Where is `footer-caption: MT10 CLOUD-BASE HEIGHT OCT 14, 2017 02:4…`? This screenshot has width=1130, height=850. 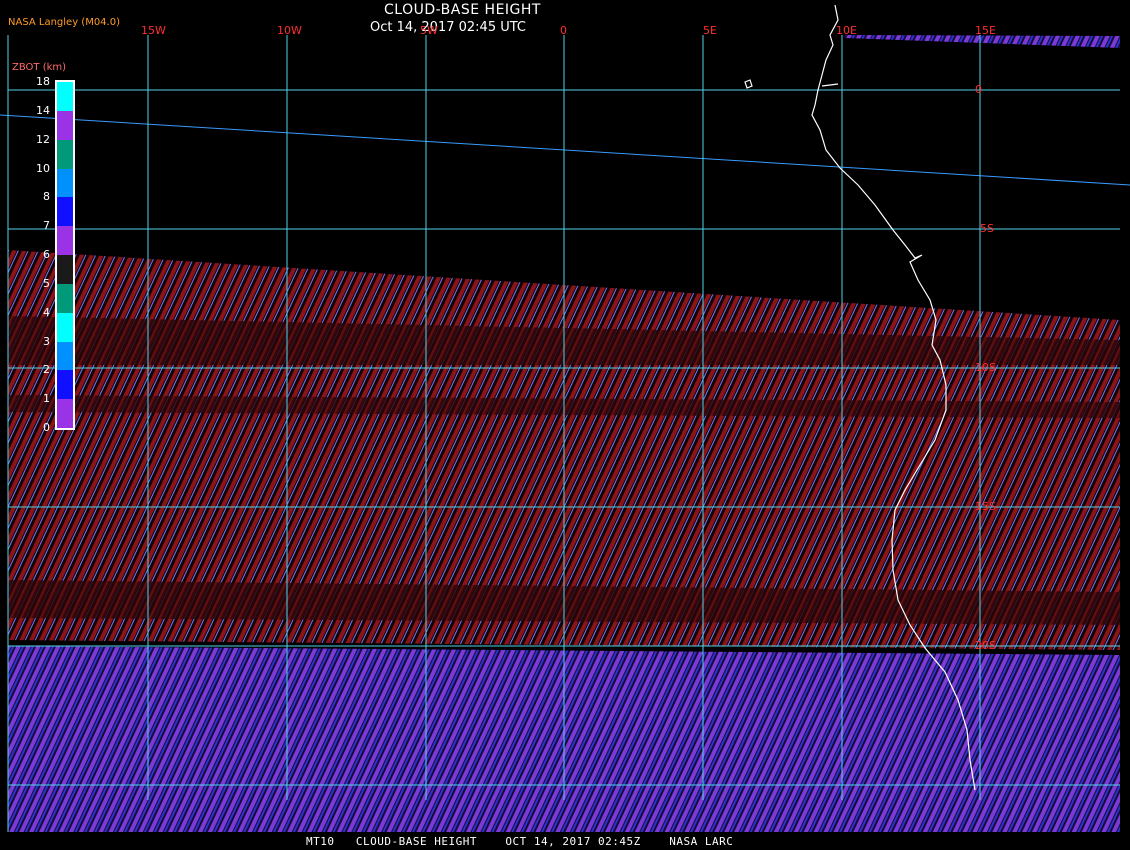
footer-caption: MT10 CLOUD-BASE HEIGHT OCT 14, 2017 02:4… is located at coordinates (520, 841).